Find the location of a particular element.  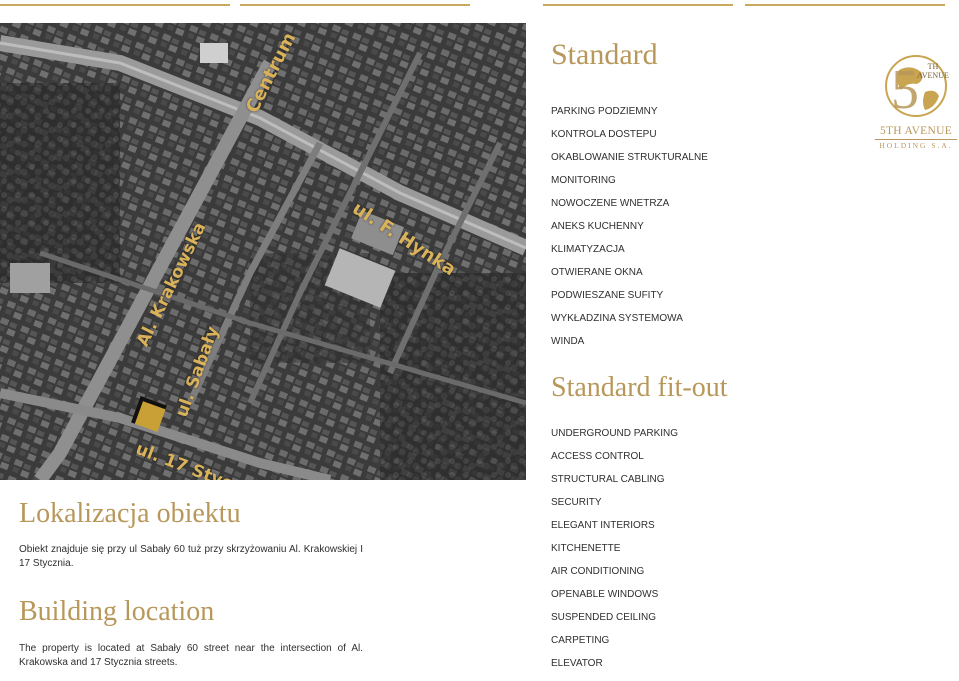

list-item: ACCESS CONTROL is located at coordinates (597, 456).